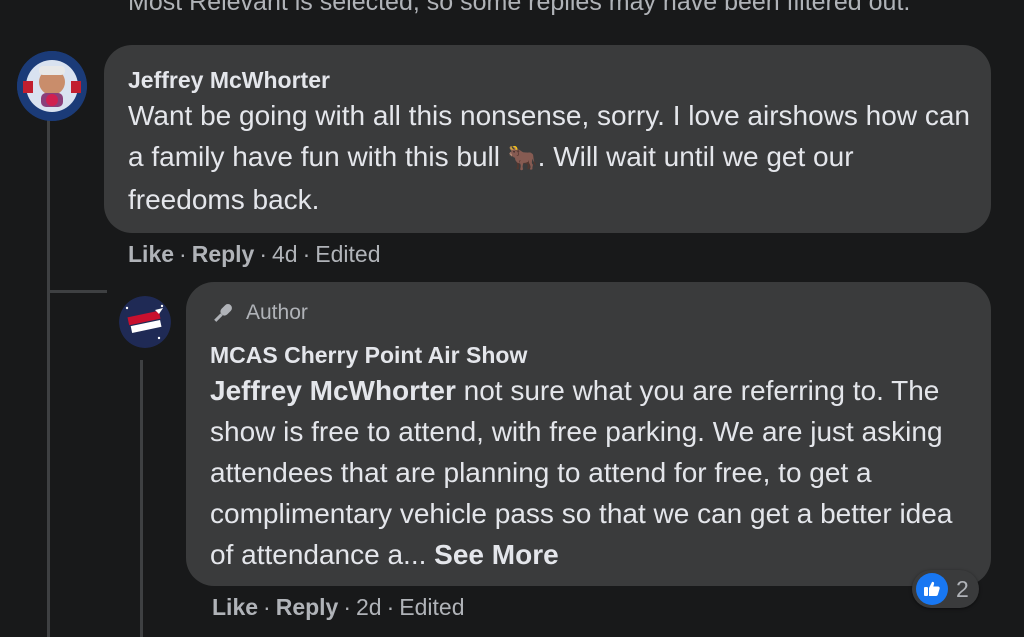 This screenshot has width=1024, height=637. I want to click on author-badge: Author, so click(259, 313).